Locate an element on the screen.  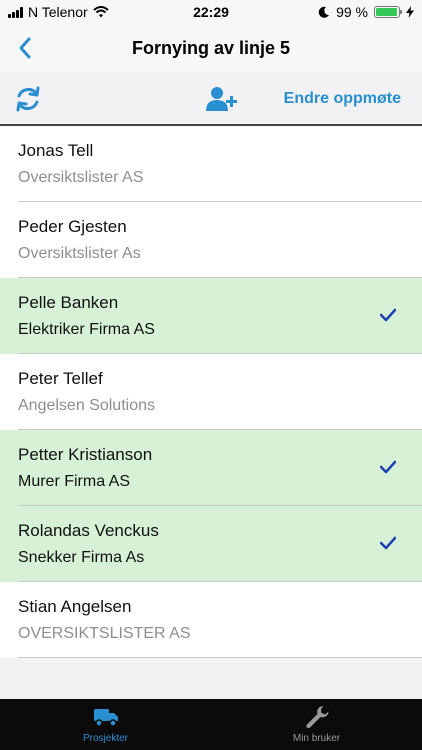
truck-icon is located at coordinates (105, 718).